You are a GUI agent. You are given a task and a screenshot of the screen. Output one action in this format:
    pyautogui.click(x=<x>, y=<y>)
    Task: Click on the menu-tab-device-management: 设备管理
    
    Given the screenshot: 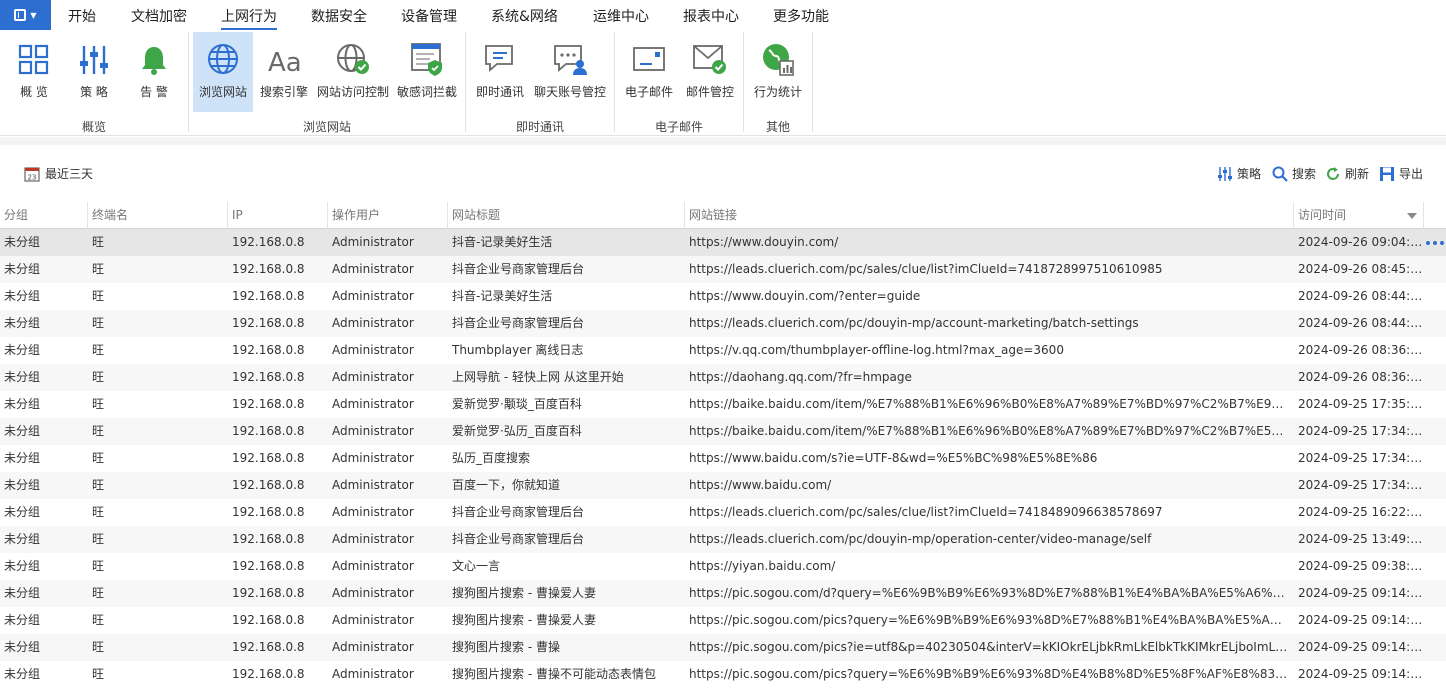 What is the action you would take?
    pyautogui.click(x=429, y=16)
    